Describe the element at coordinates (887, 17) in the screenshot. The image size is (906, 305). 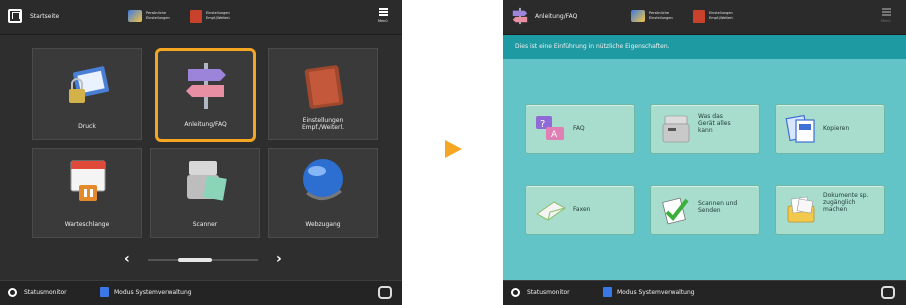
I see `menu-button-right: Menü` at that location.